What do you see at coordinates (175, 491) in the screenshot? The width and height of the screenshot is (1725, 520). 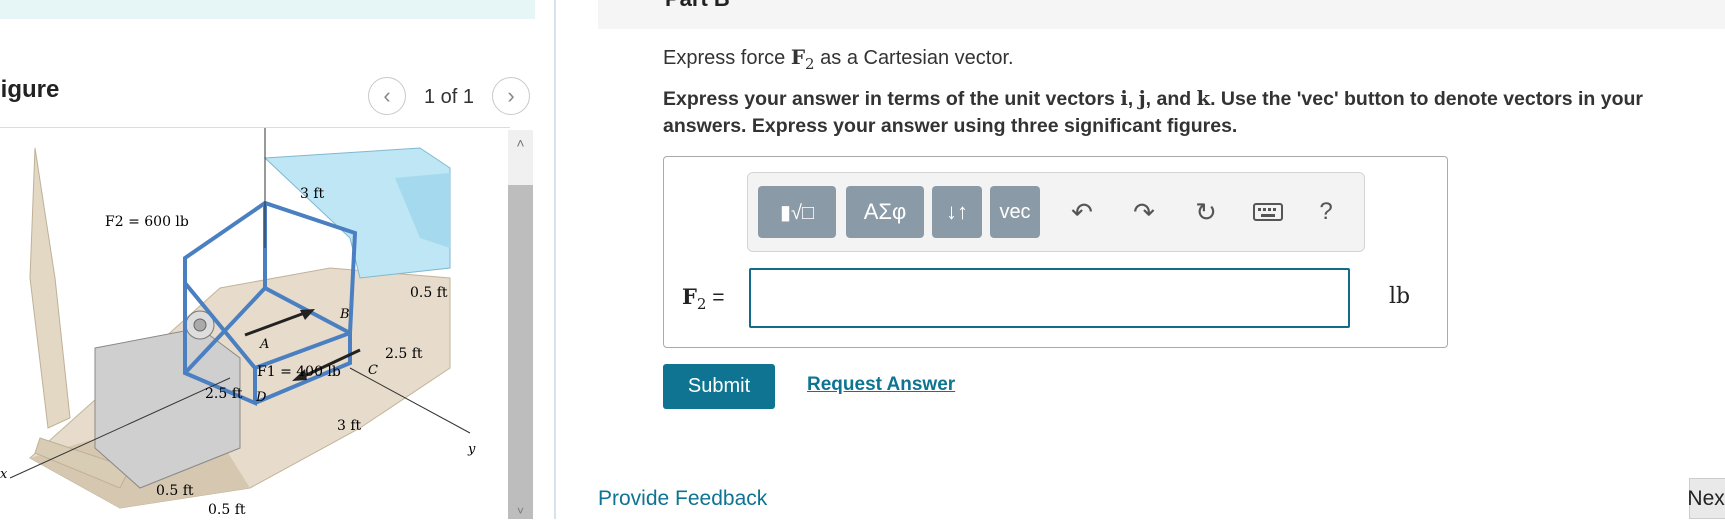 I see `dimension-bottom-05ft-a: 0.5 ft` at bounding box center [175, 491].